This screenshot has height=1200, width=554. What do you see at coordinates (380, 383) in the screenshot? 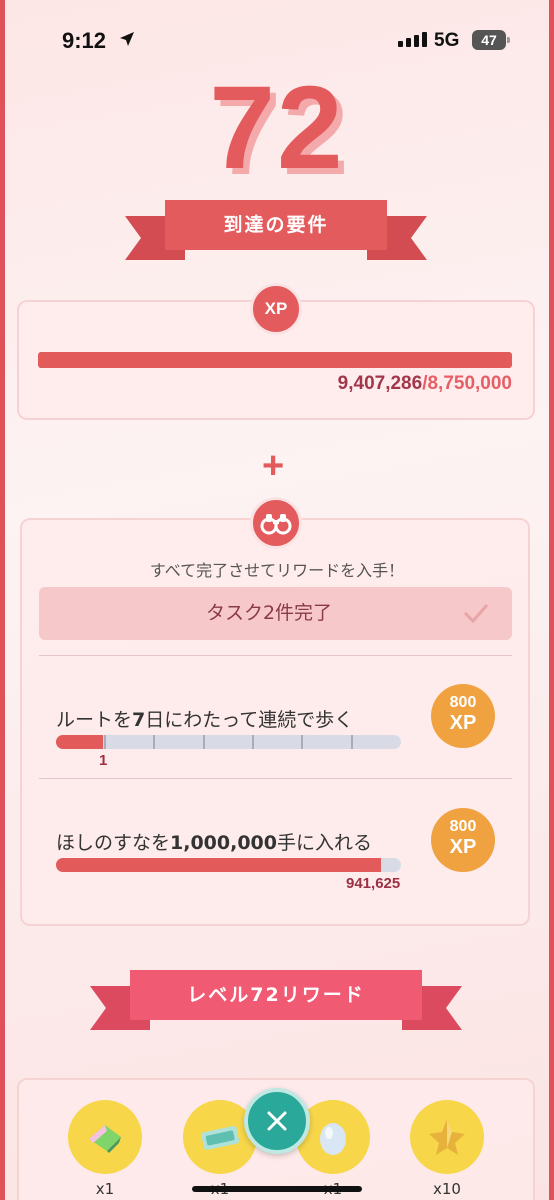
I see `xp-current: 9,407,286` at bounding box center [380, 383].